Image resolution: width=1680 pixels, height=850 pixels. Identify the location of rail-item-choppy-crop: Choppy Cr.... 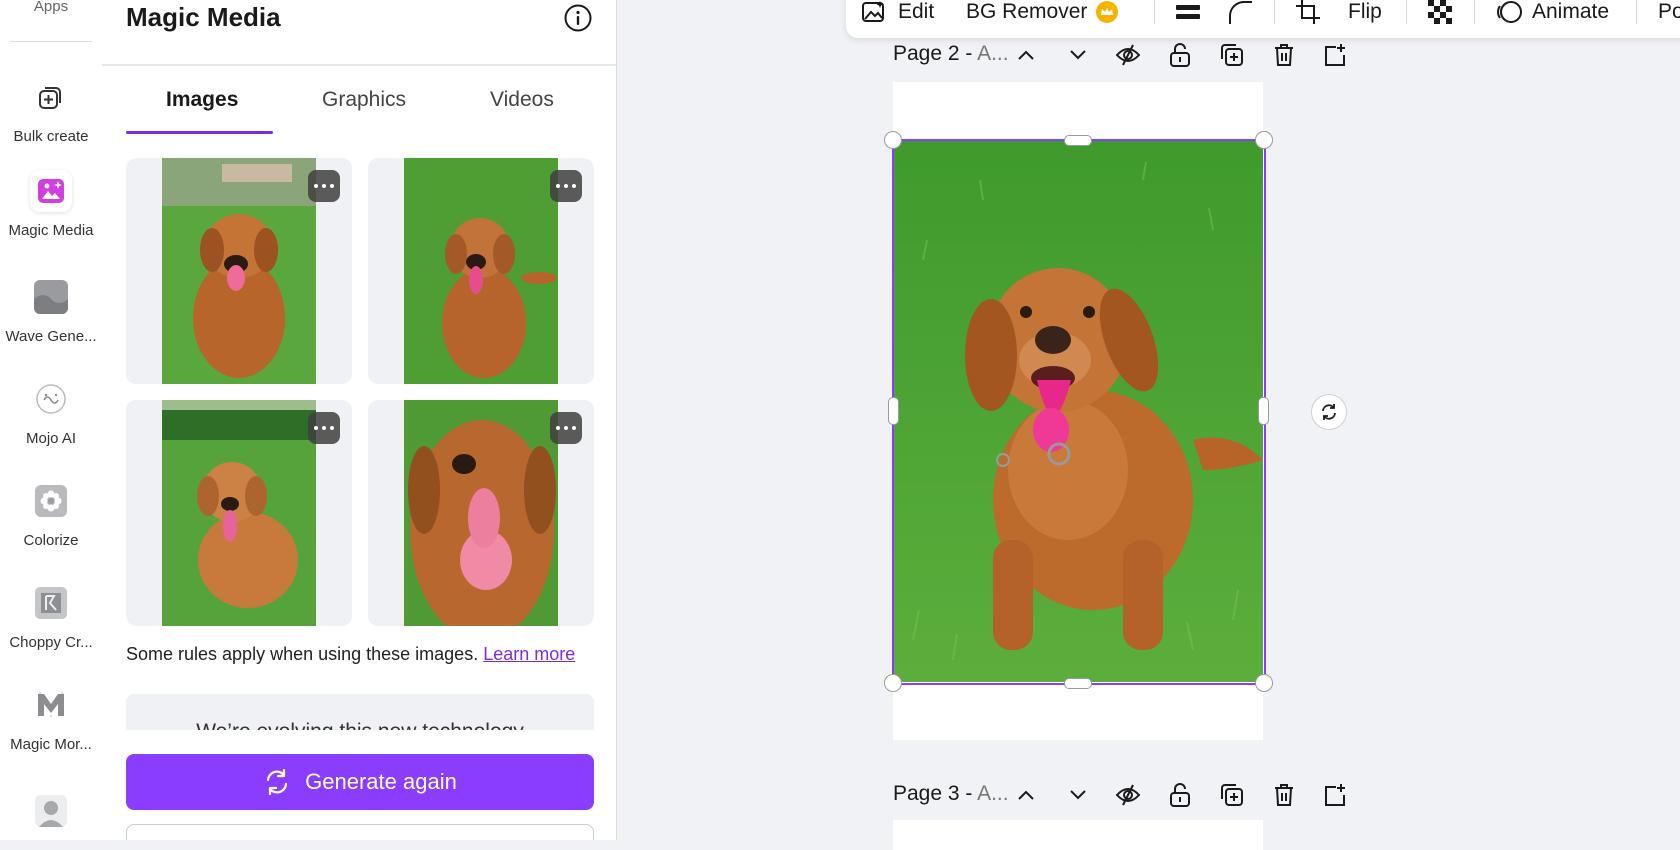
(51, 616).